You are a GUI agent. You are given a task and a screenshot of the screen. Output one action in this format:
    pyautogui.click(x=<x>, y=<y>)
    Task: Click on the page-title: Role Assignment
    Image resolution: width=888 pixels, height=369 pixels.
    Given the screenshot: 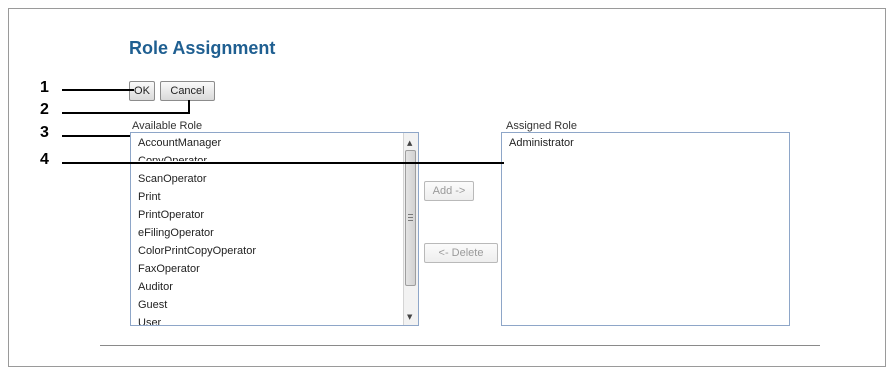 What is the action you would take?
    pyautogui.click(x=202, y=48)
    